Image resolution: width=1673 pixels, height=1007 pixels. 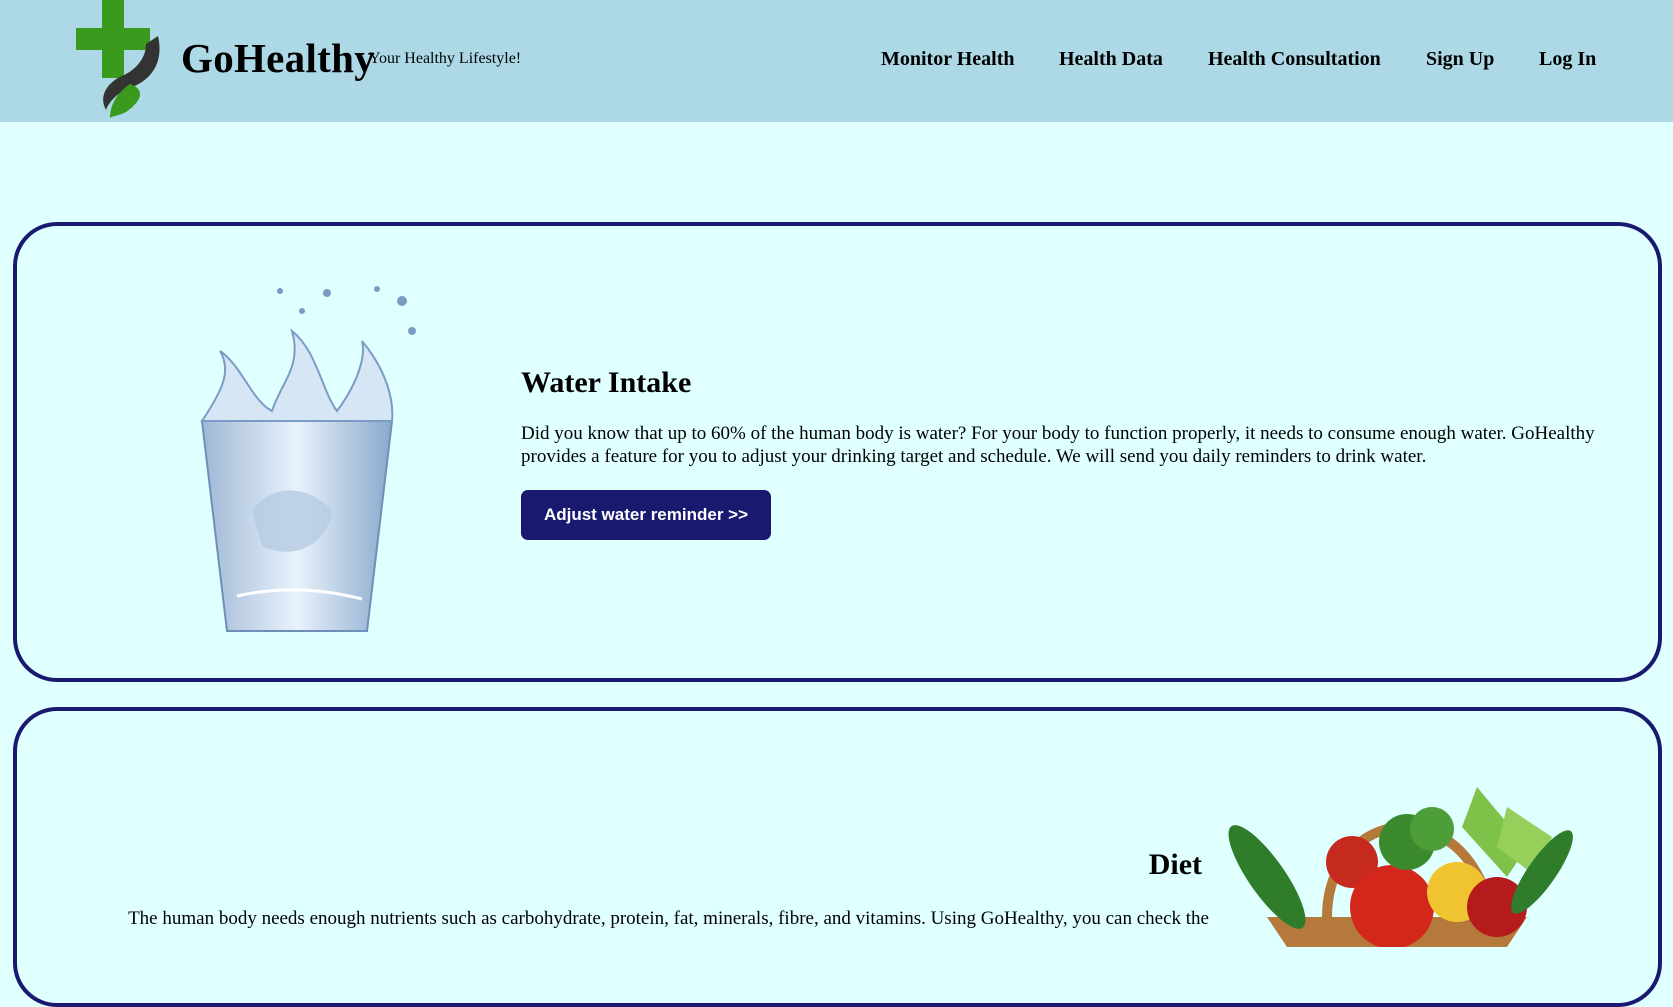 I want to click on adjust-water-reminder-button: Adjust water reminder >>, so click(x=646, y=515).